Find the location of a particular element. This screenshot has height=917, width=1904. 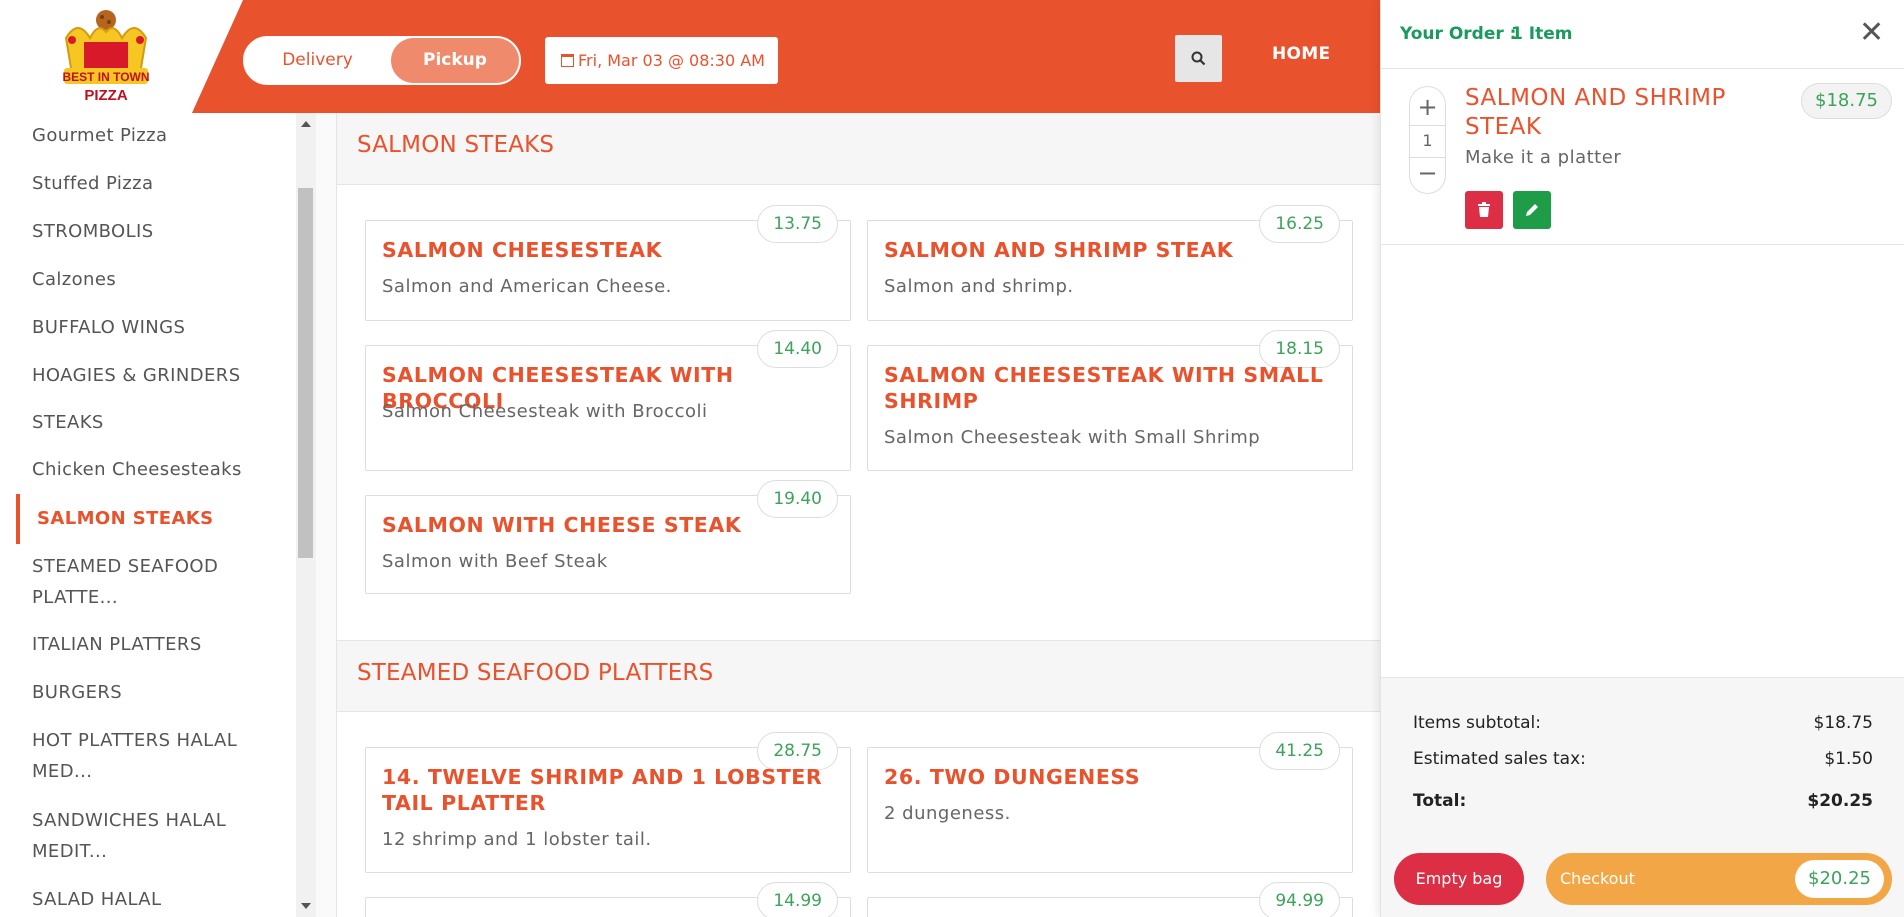

item-price-badge: 94.99 is located at coordinates (1299, 899).